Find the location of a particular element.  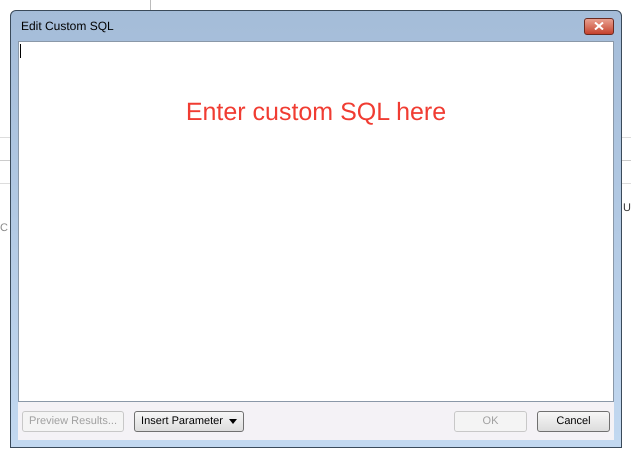

background-text: C is located at coordinates (4, 228).